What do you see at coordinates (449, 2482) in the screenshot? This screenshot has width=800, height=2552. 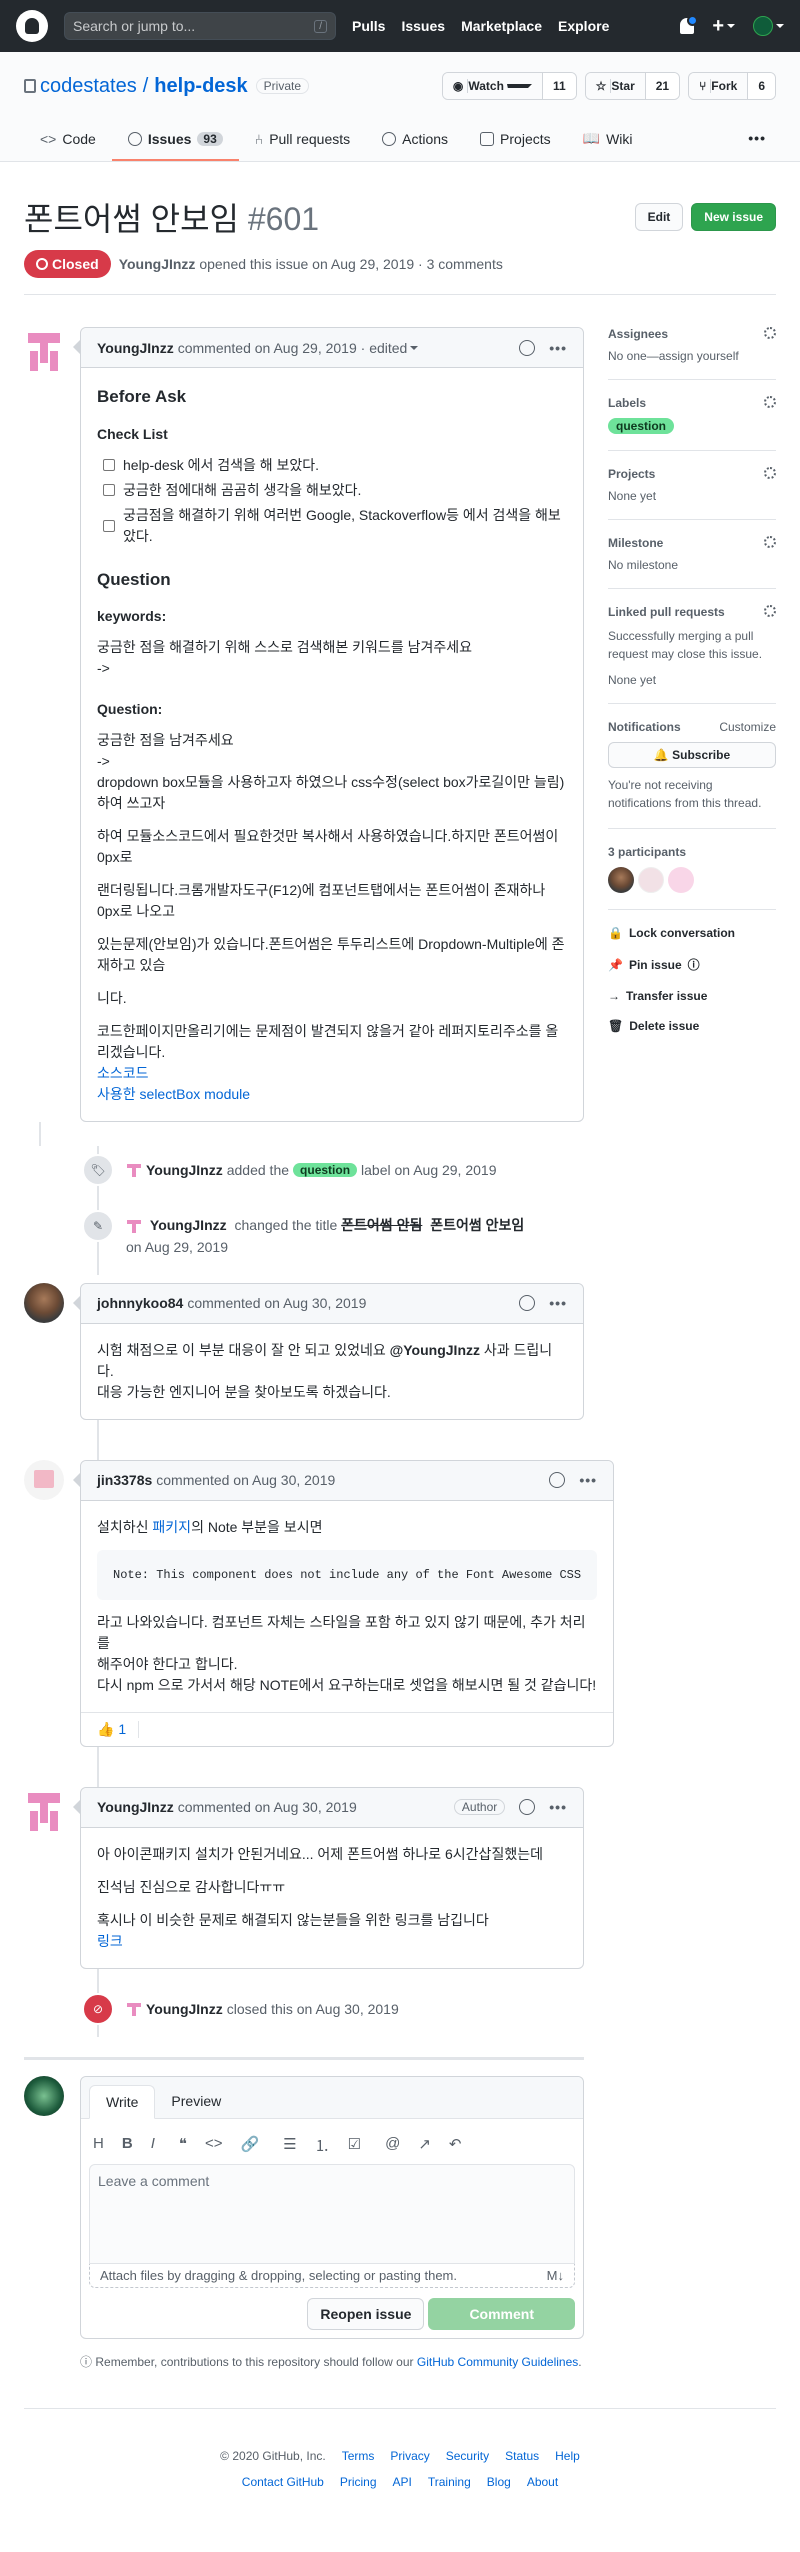 I see `footer-link-training: Training` at bounding box center [449, 2482].